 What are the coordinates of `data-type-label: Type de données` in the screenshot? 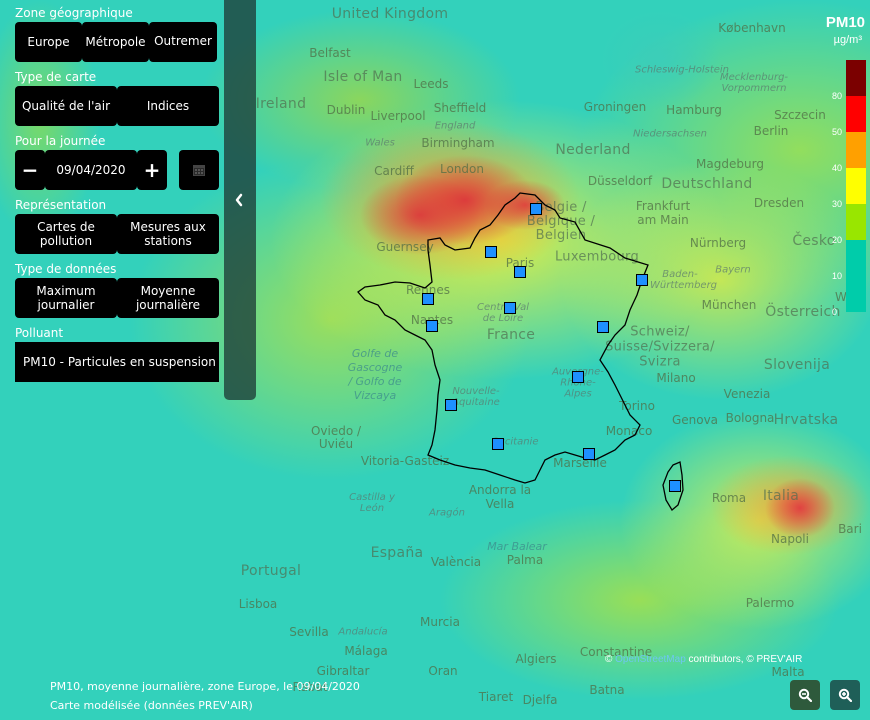 It's located at (66, 269).